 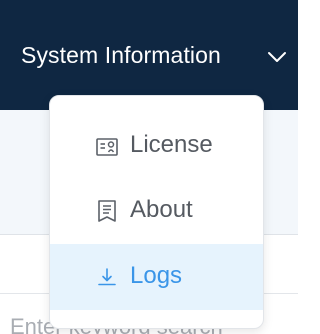 I want to click on menu-item-license: License, so click(x=156, y=146).